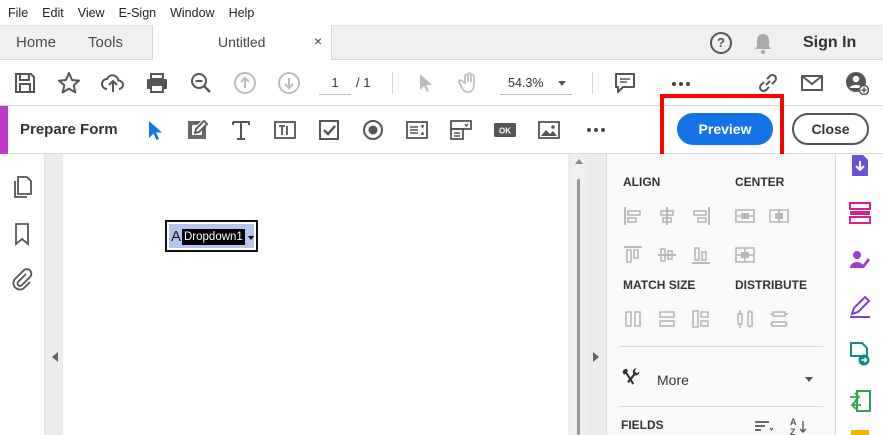 Image resolution: width=883 pixels, height=435 pixels. I want to click on left-nav-panel, so click(22, 294).